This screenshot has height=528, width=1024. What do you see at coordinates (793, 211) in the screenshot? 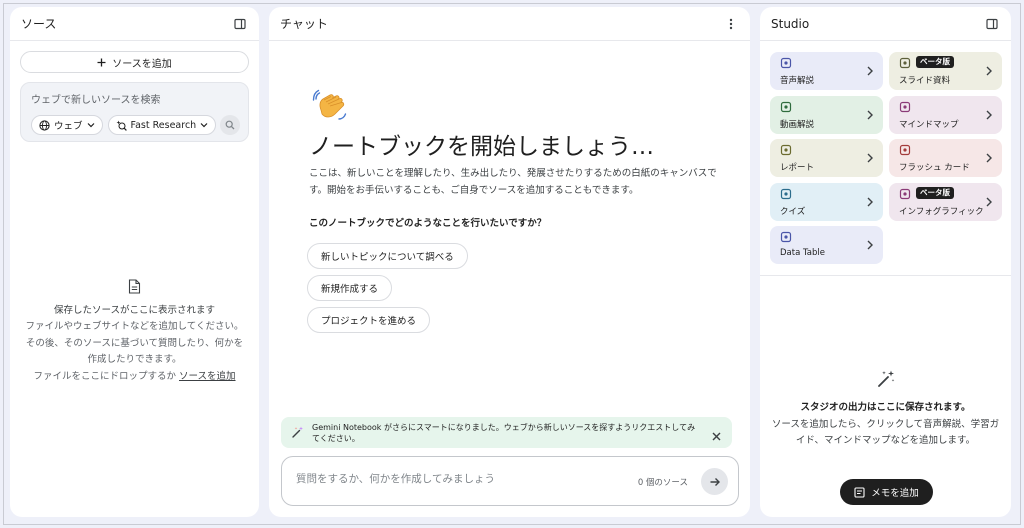
I see `studio-tile-label: クイズ` at bounding box center [793, 211].